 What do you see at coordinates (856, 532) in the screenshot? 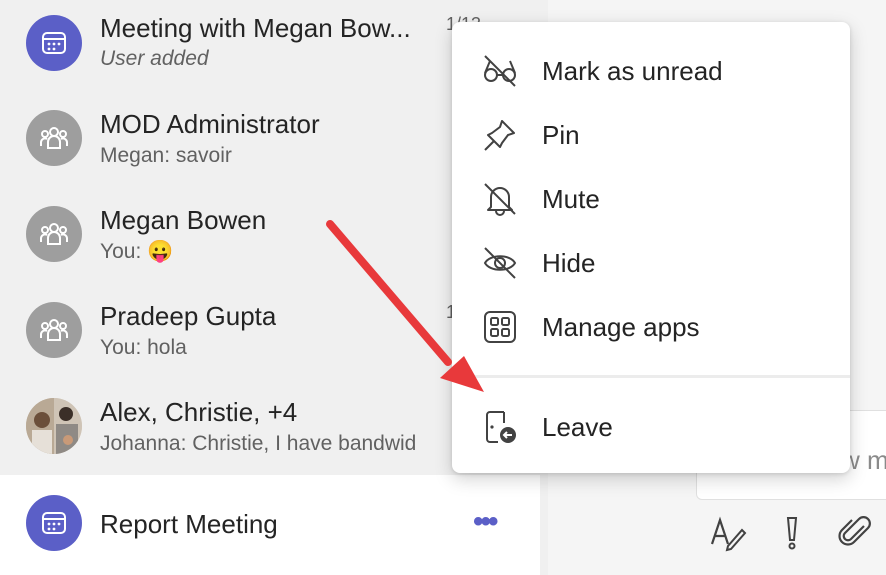
I see `attach-icon` at bounding box center [856, 532].